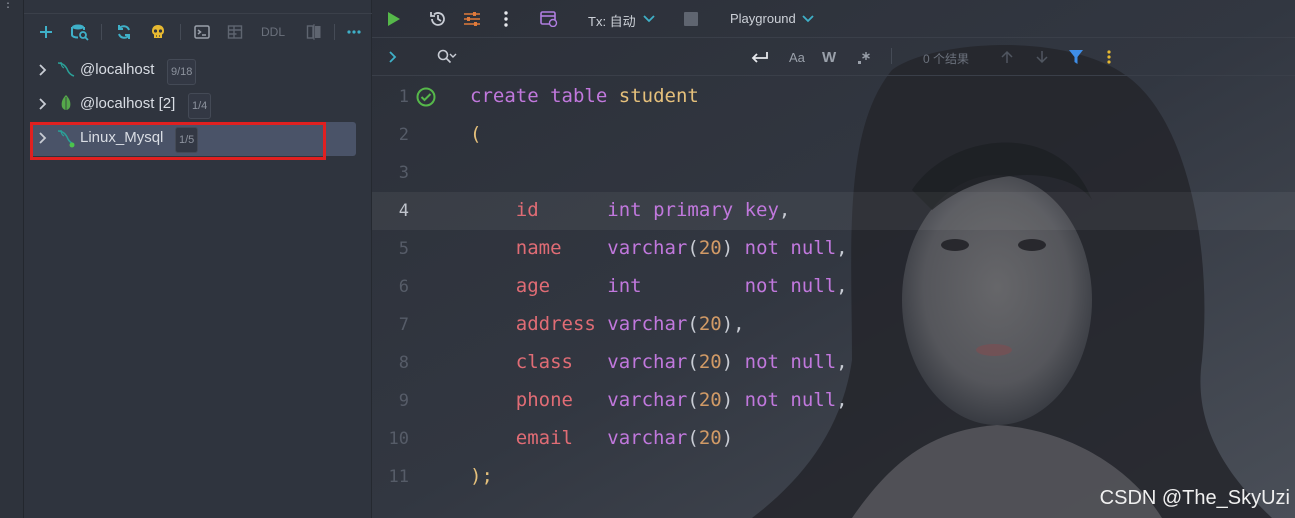 This screenshot has height=518, width=1295. Describe the element at coordinates (472, 19) in the screenshot. I see `sliders-icon` at that location.